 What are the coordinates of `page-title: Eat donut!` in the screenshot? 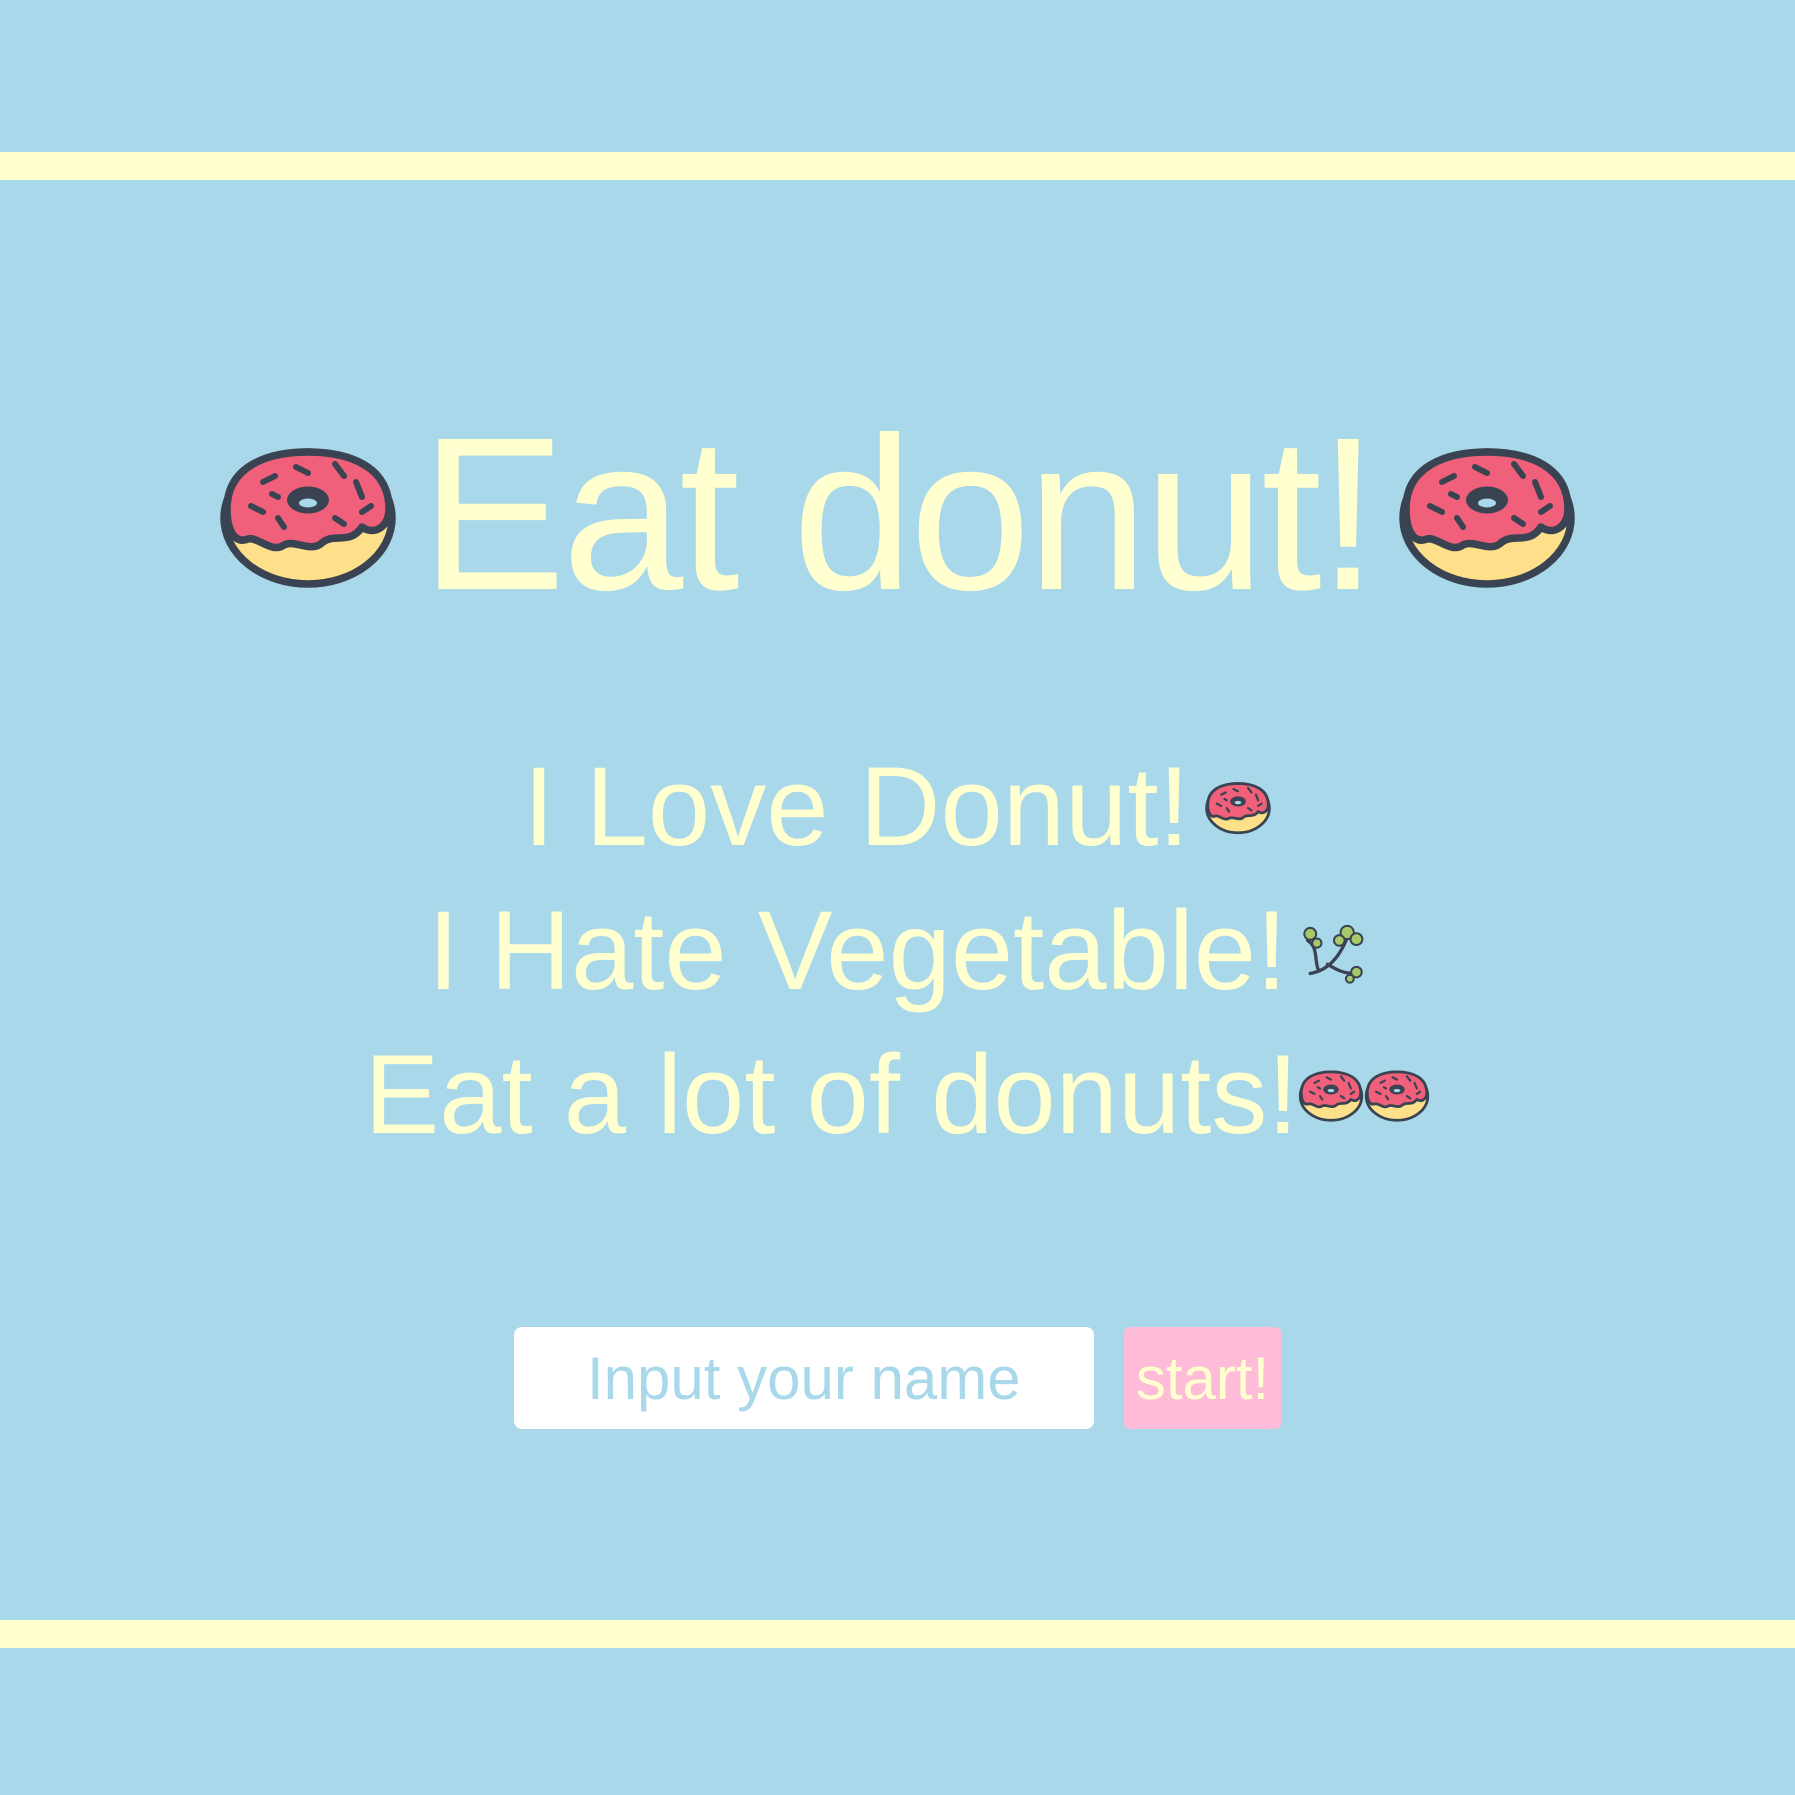 It's located at (899, 514).